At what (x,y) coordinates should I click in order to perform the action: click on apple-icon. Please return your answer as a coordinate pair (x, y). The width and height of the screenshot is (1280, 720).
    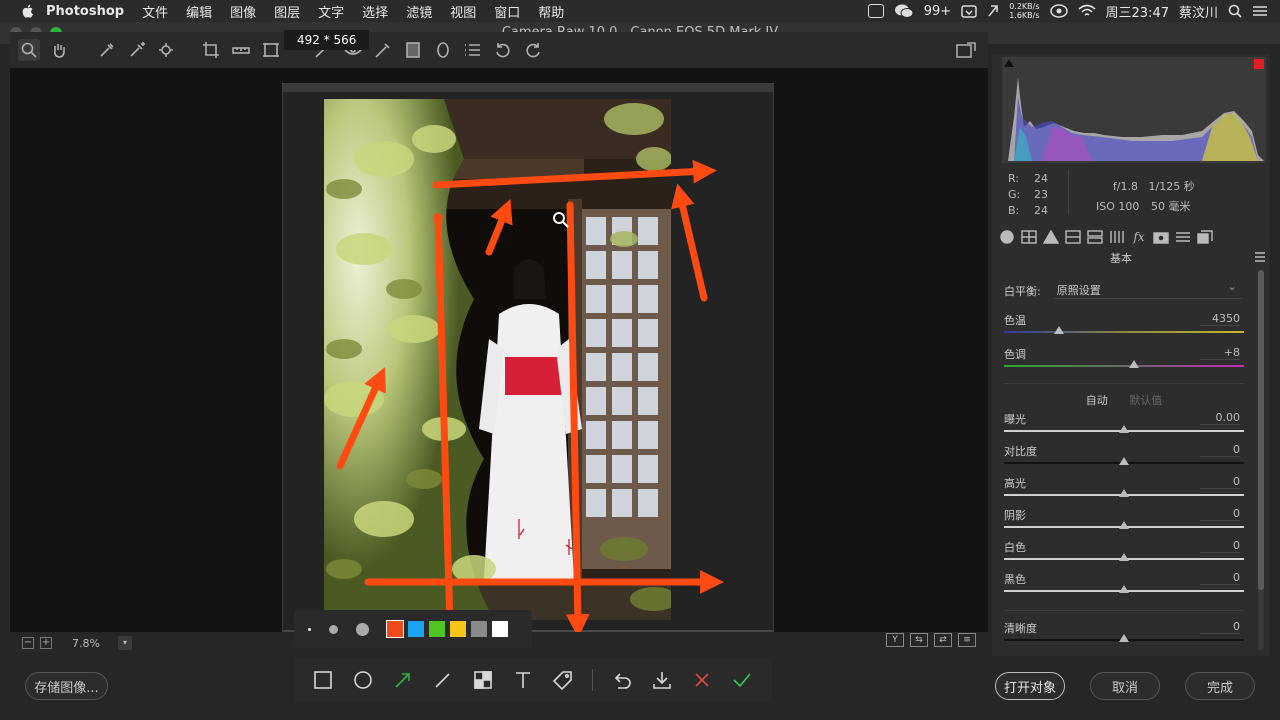
    Looking at the image, I should click on (28, 11).